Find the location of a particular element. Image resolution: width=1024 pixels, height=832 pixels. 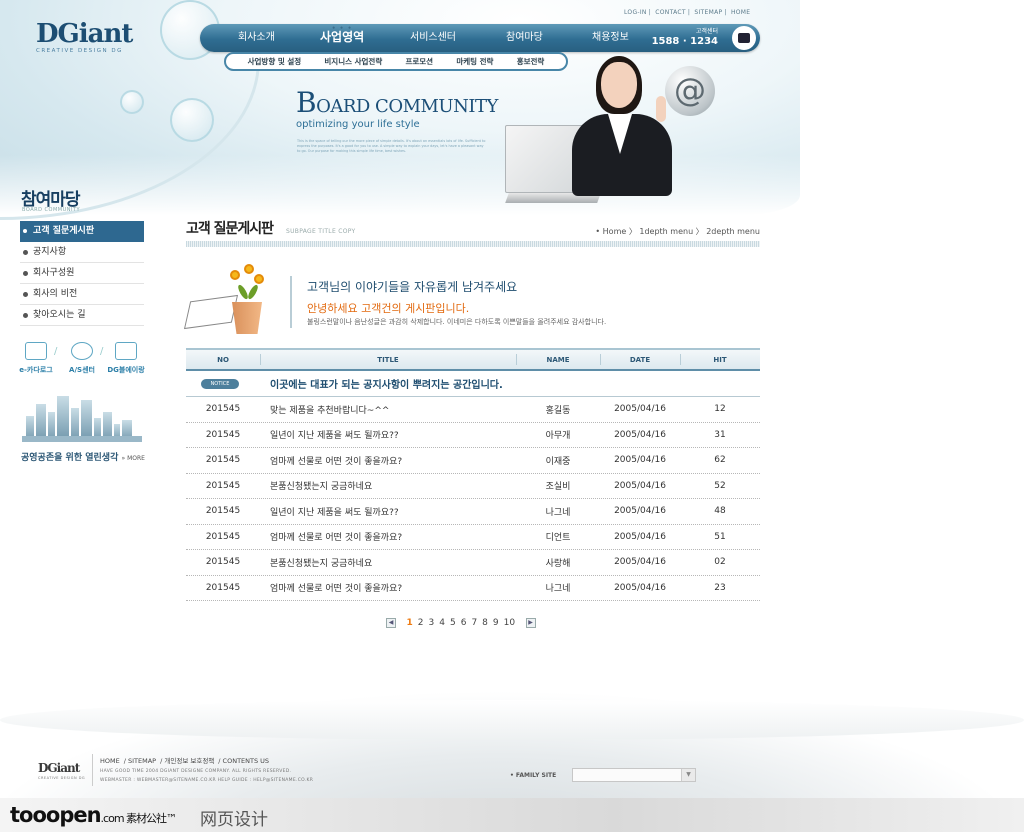

prev-page-button: ◀ is located at coordinates (391, 623).